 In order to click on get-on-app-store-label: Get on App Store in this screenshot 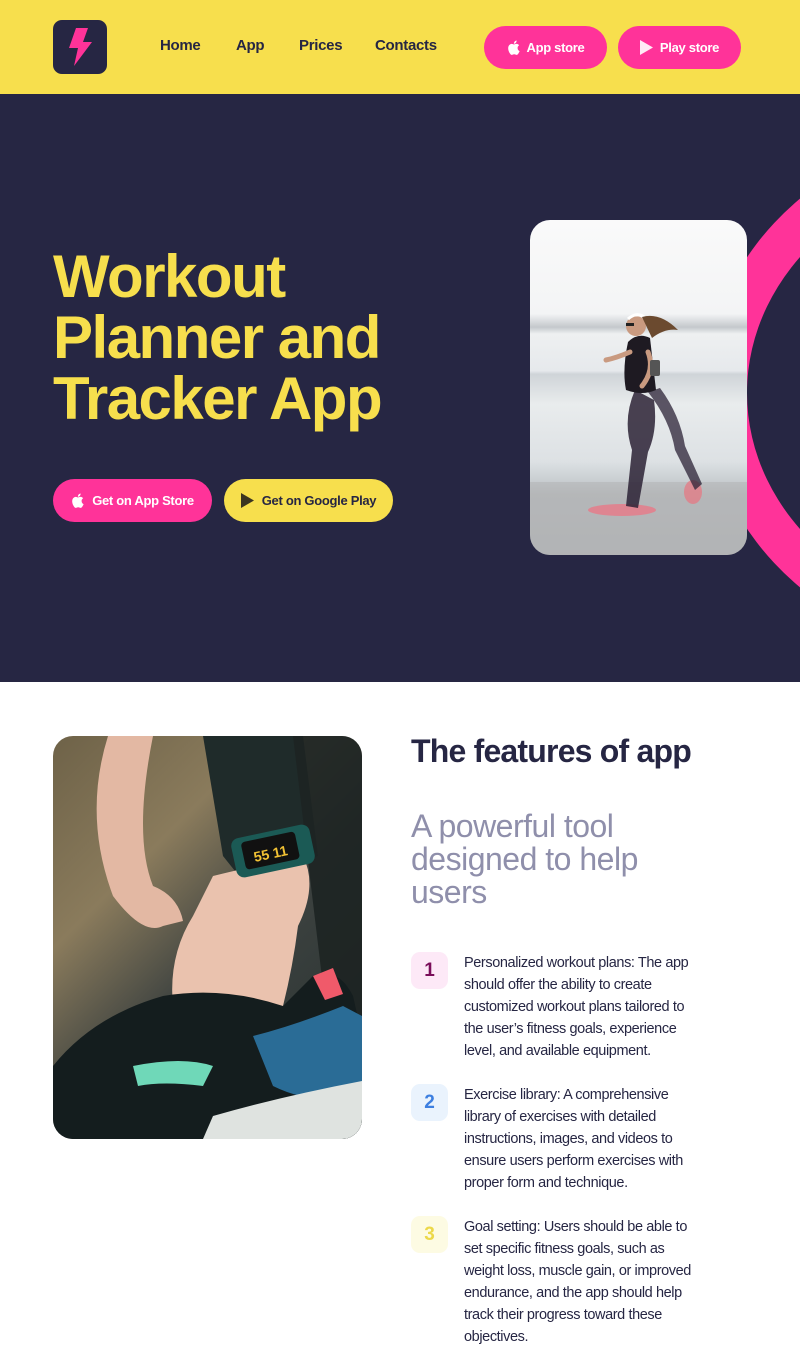, I will do `click(143, 500)`.